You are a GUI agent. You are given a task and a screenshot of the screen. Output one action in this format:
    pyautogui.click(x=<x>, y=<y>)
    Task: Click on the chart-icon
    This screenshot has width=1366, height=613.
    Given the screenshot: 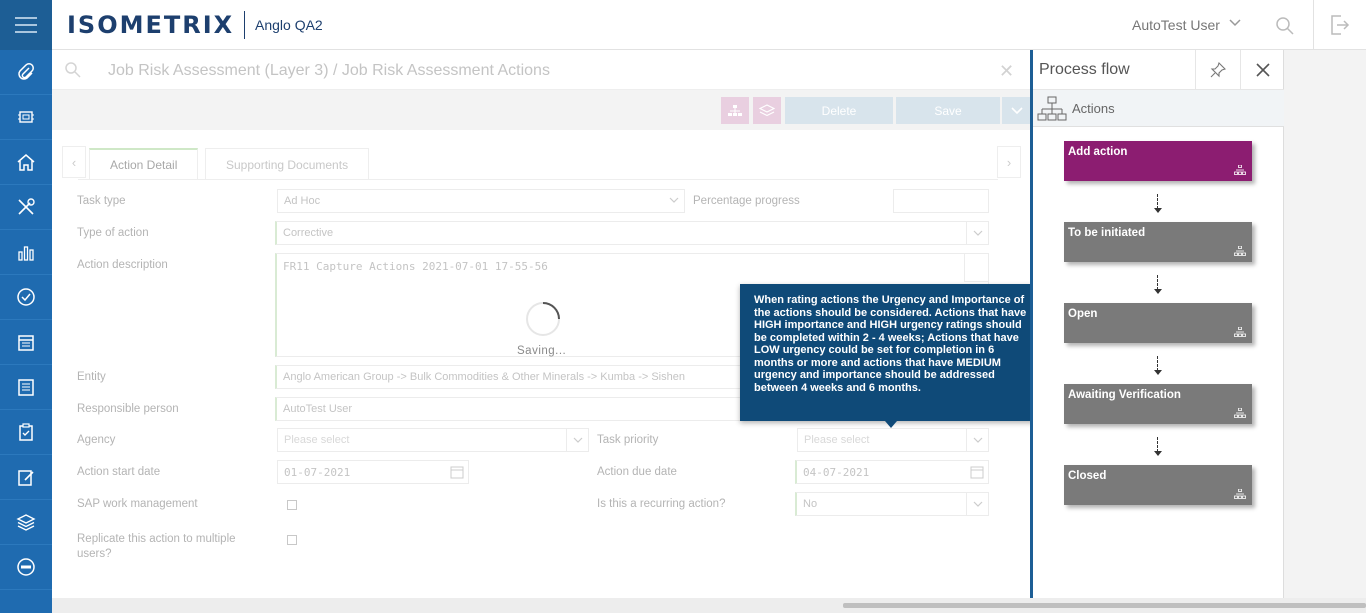 What is the action you would take?
    pyautogui.click(x=26, y=253)
    